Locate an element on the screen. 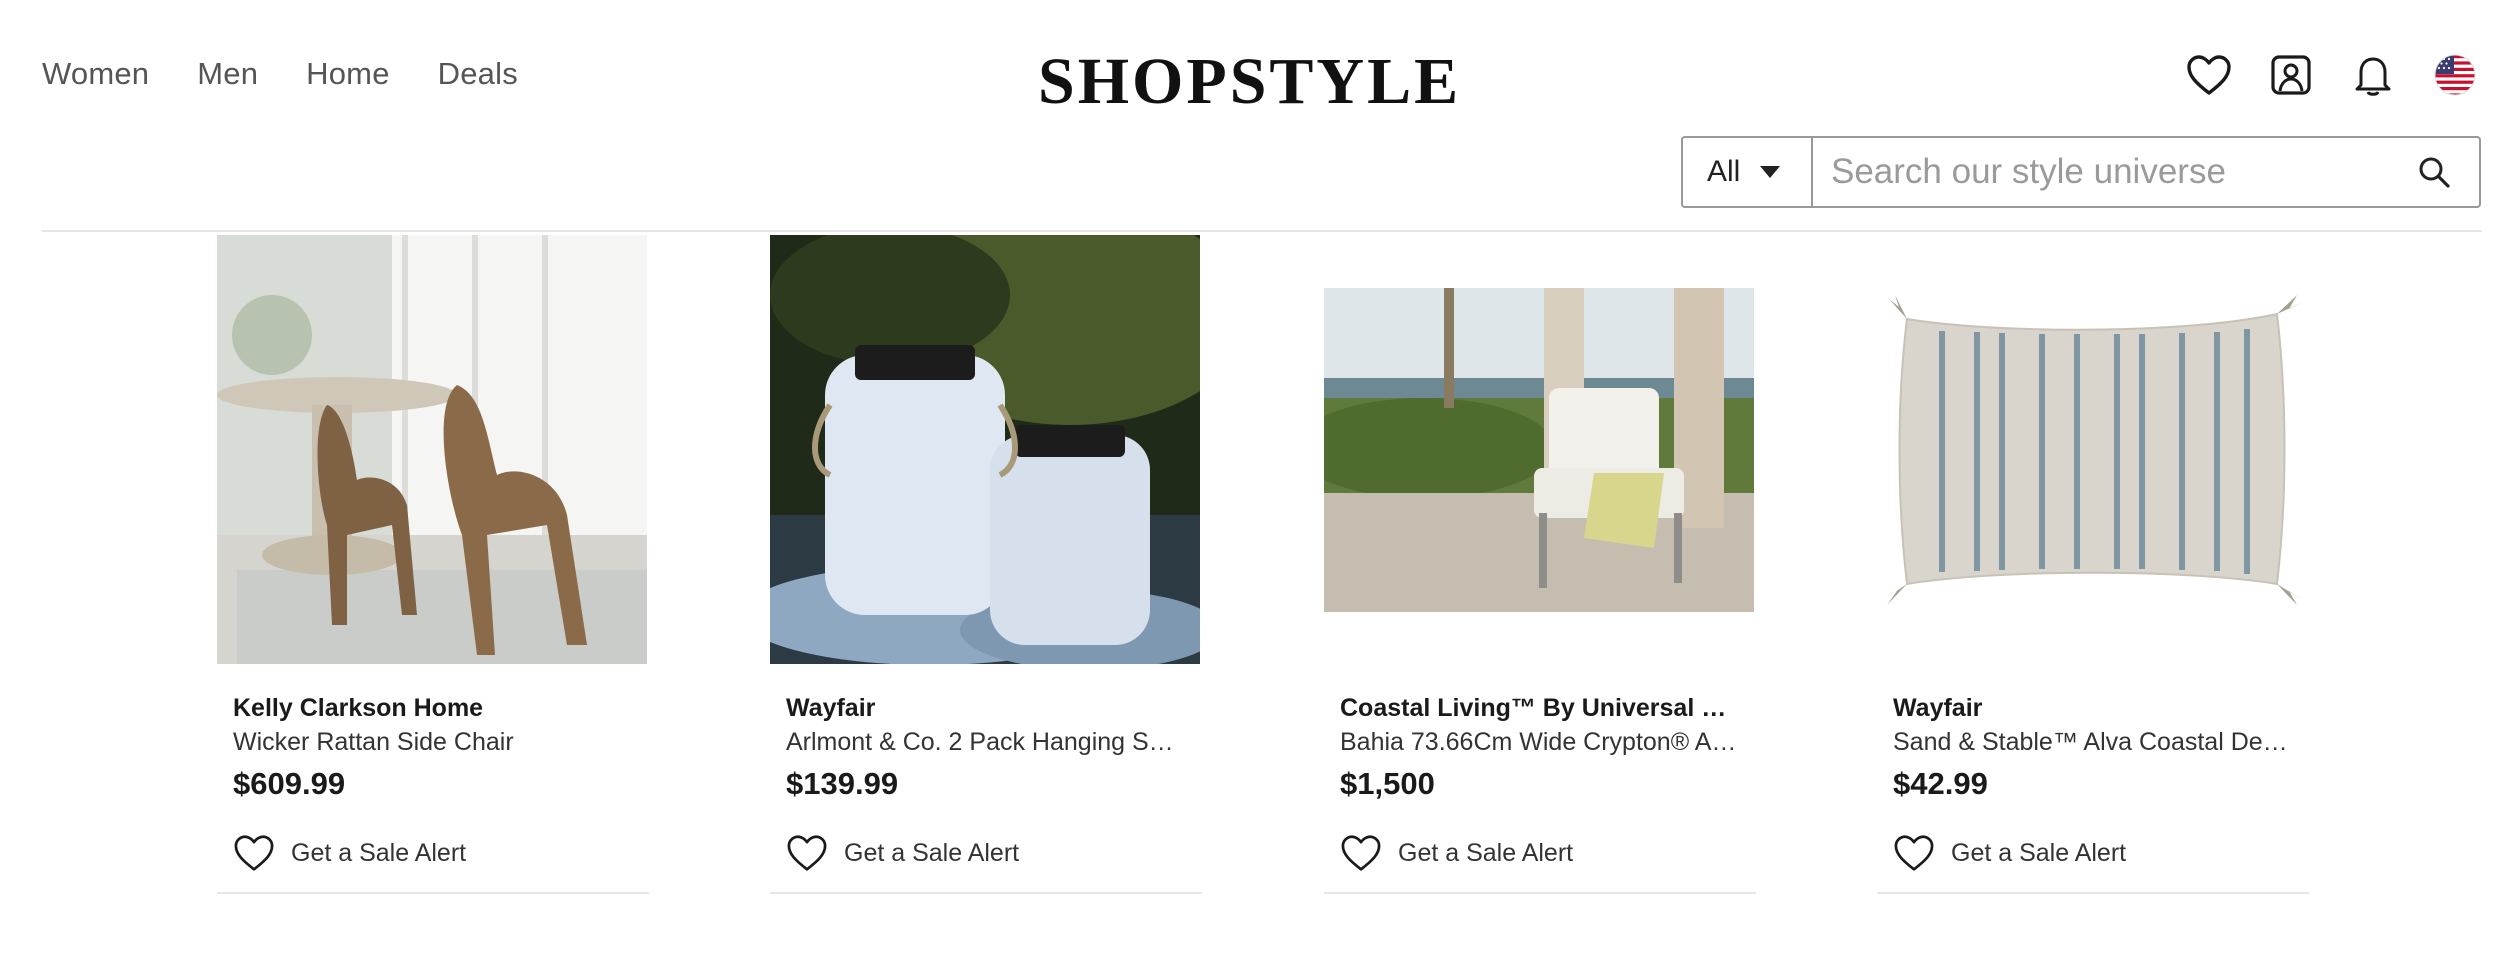 The image size is (2518, 976). product-price: $42.99 is located at coordinates (1940, 783).